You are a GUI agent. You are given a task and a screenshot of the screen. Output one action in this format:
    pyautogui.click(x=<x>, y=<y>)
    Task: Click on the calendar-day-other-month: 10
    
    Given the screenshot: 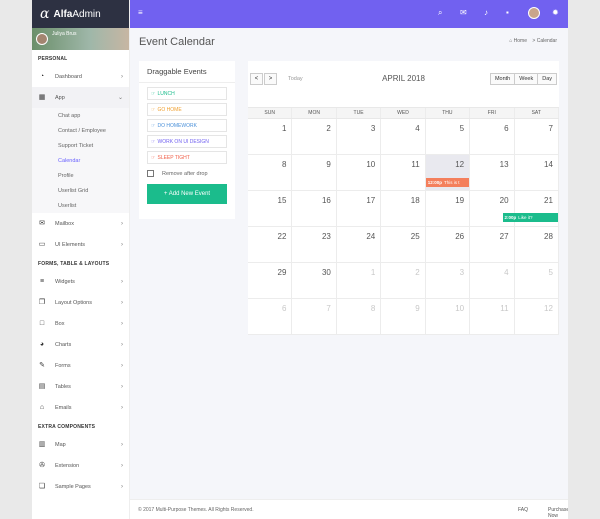 What is the action you would take?
    pyautogui.click(x=448, y=316)
    